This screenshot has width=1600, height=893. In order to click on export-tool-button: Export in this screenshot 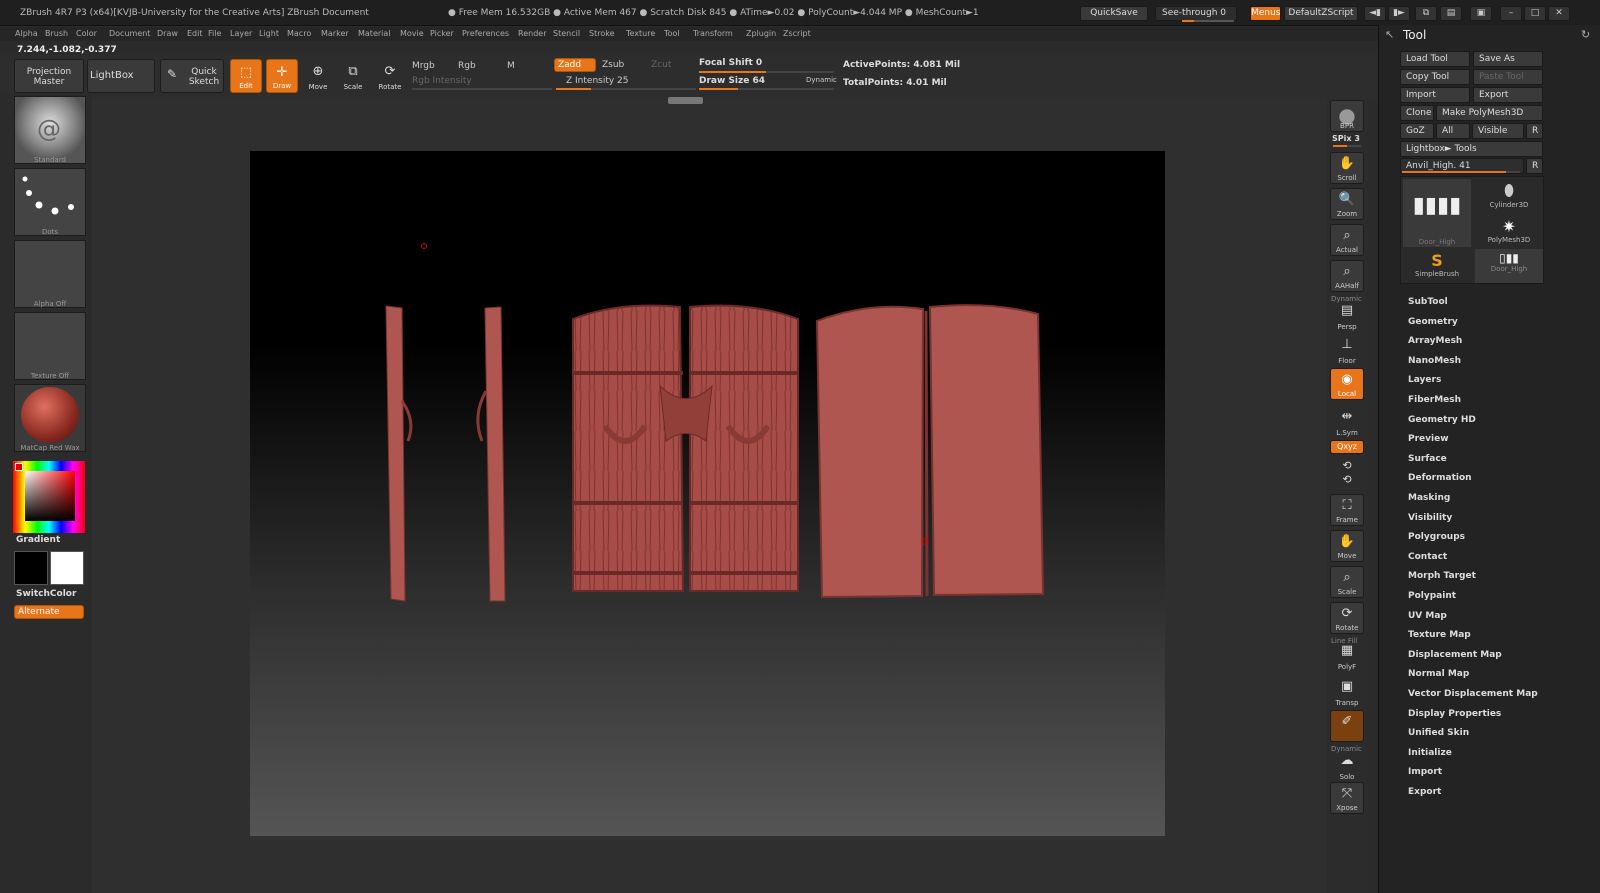, I will do `click(1508, 95)`.